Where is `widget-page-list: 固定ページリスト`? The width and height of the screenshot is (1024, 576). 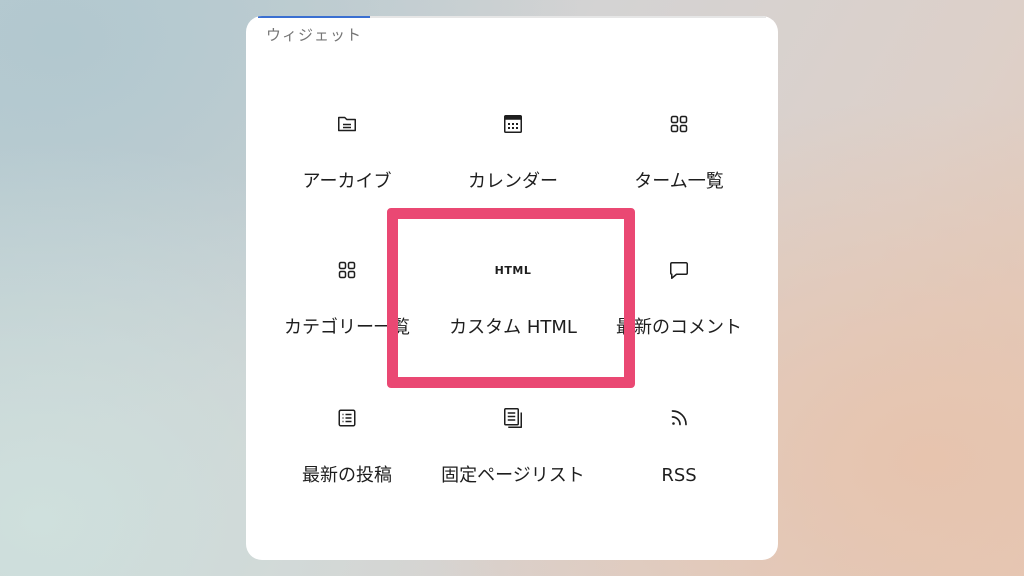
widget-page-list: 固定ページリスト is located at coordinates (513, 471).